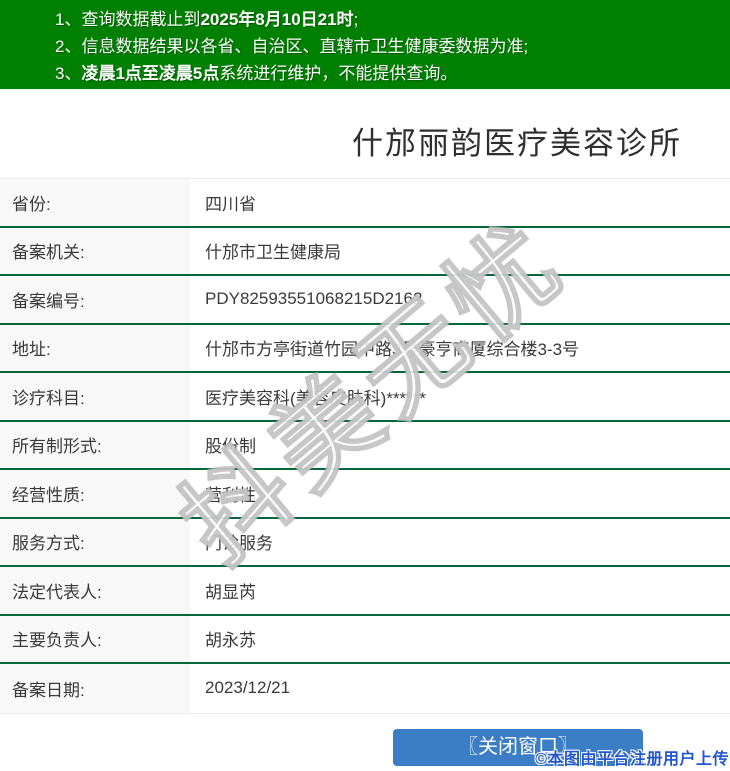 The height and width of the screenshot is (771, 730). Describe the element at coordinates (460, 299) in the screenshot. I see `row-value: PDY82593551068215D2162` at that location.